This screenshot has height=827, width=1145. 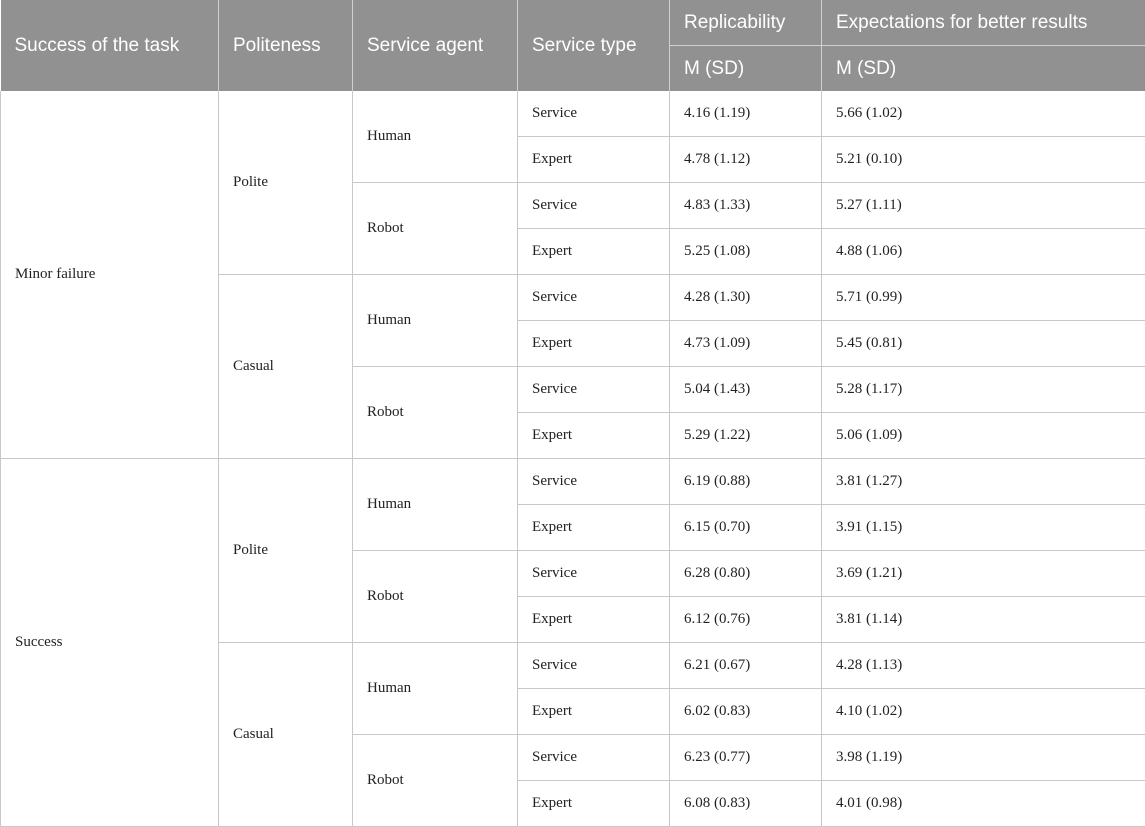 What do you see at coordinates (110, 275) in the screenshot?
I see `success-cell: Minor failure` at bounding box center [110, 275].